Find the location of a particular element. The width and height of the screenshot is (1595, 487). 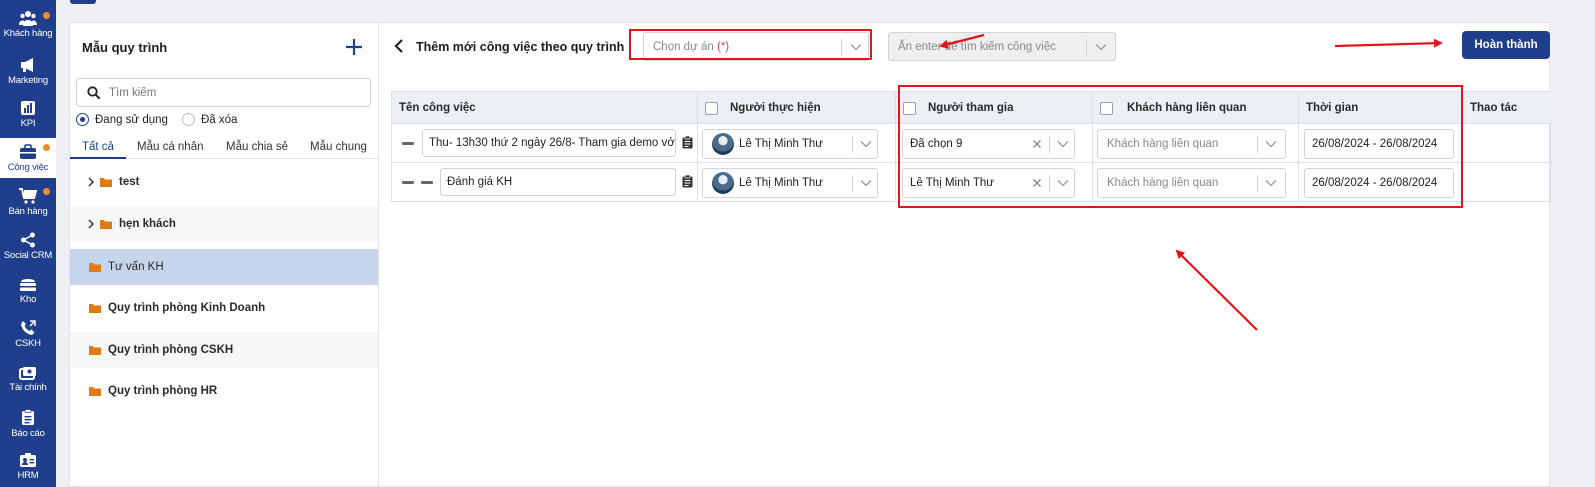

tab-common: Mẫu chung is located at coordinates (338, 147).